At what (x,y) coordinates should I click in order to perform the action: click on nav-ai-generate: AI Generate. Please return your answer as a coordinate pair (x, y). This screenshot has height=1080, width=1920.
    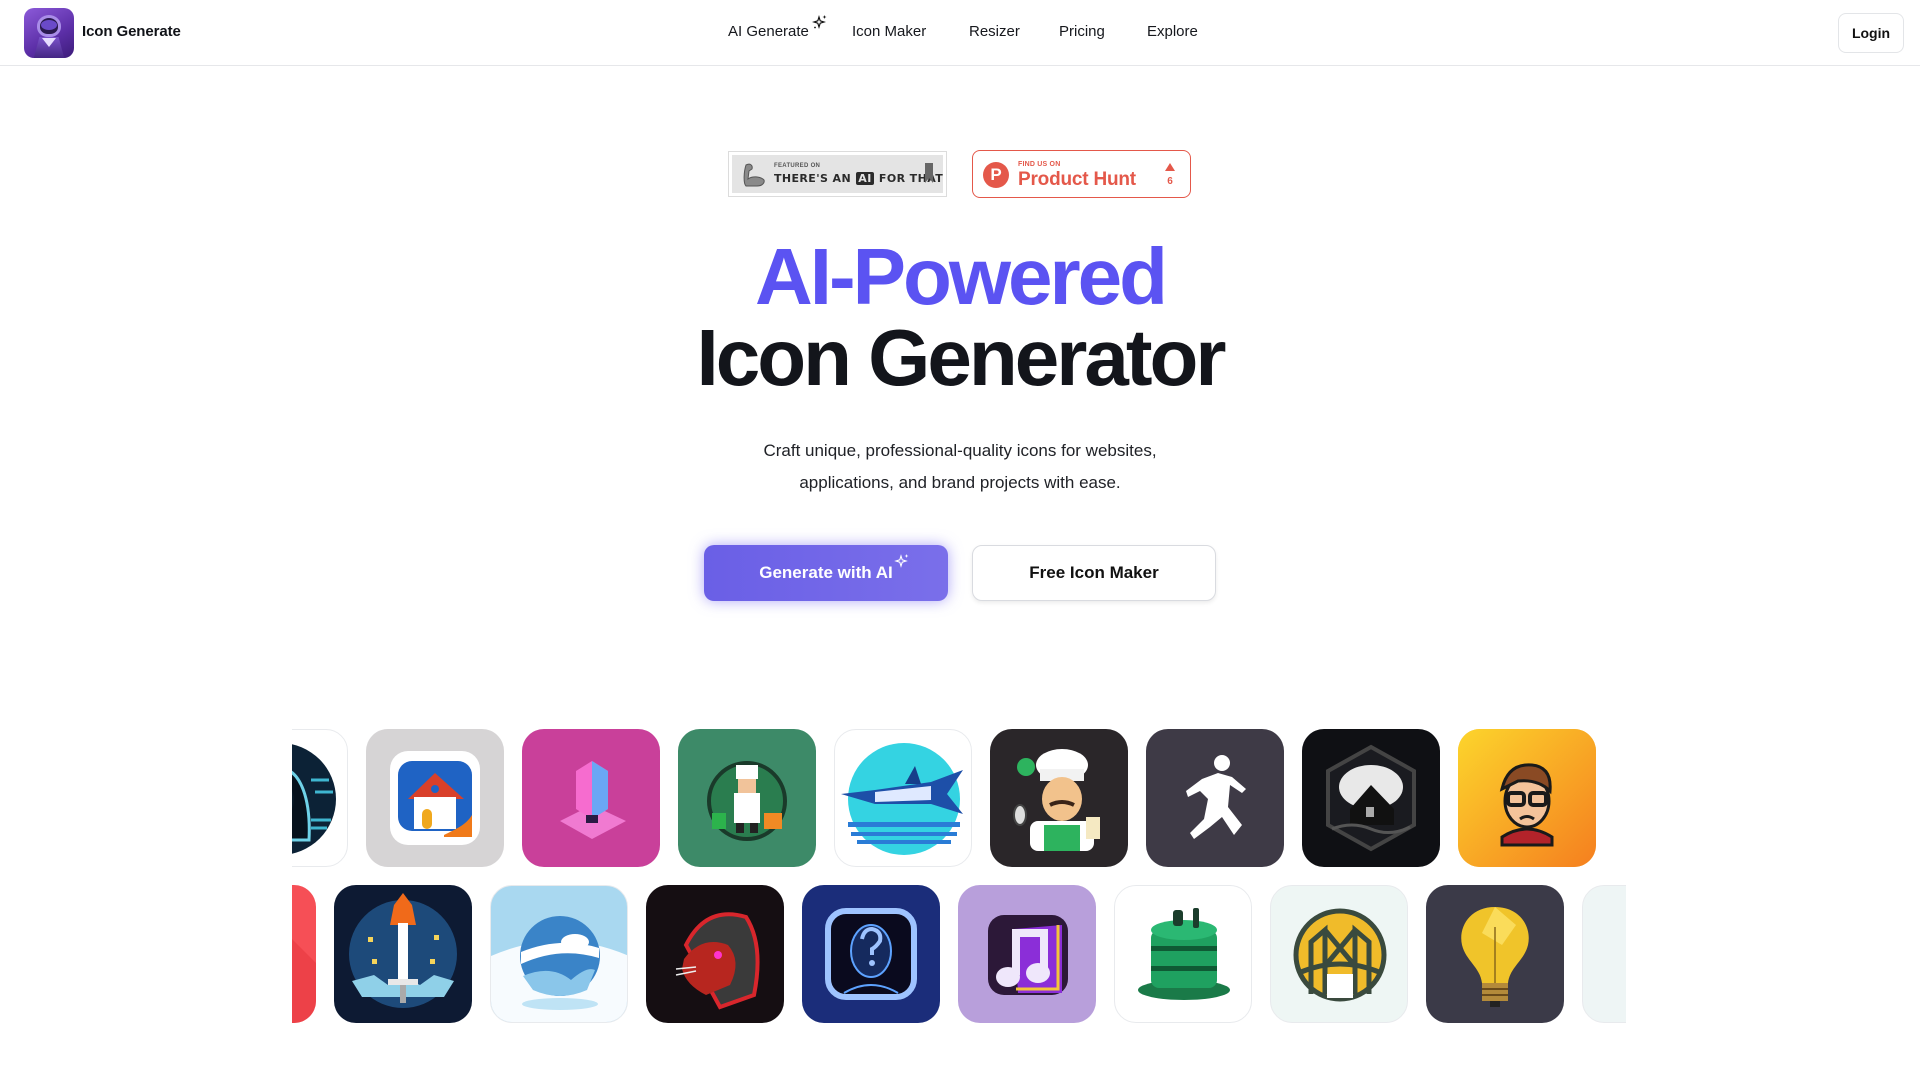
    Looking at the image, I should click on (768, 31).